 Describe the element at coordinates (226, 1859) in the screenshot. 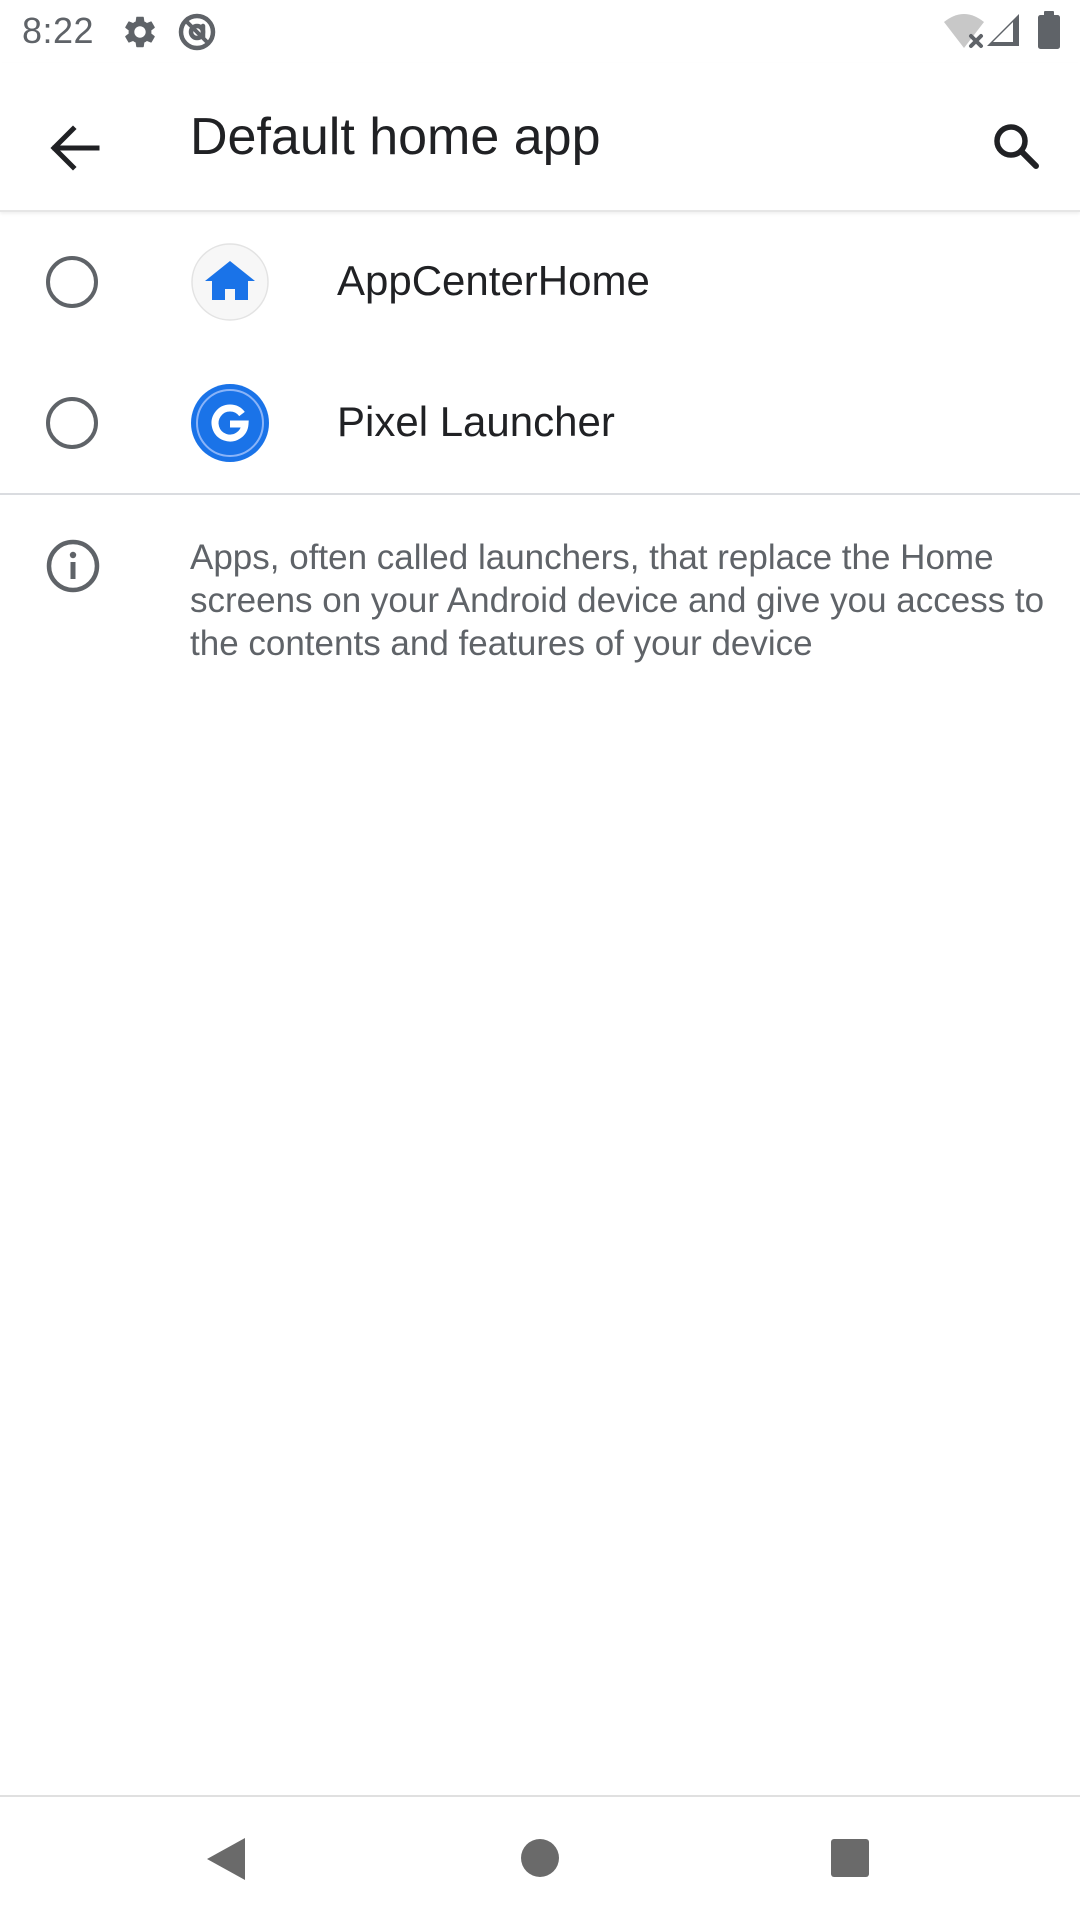

I see `back-triangle-icon` at that location.